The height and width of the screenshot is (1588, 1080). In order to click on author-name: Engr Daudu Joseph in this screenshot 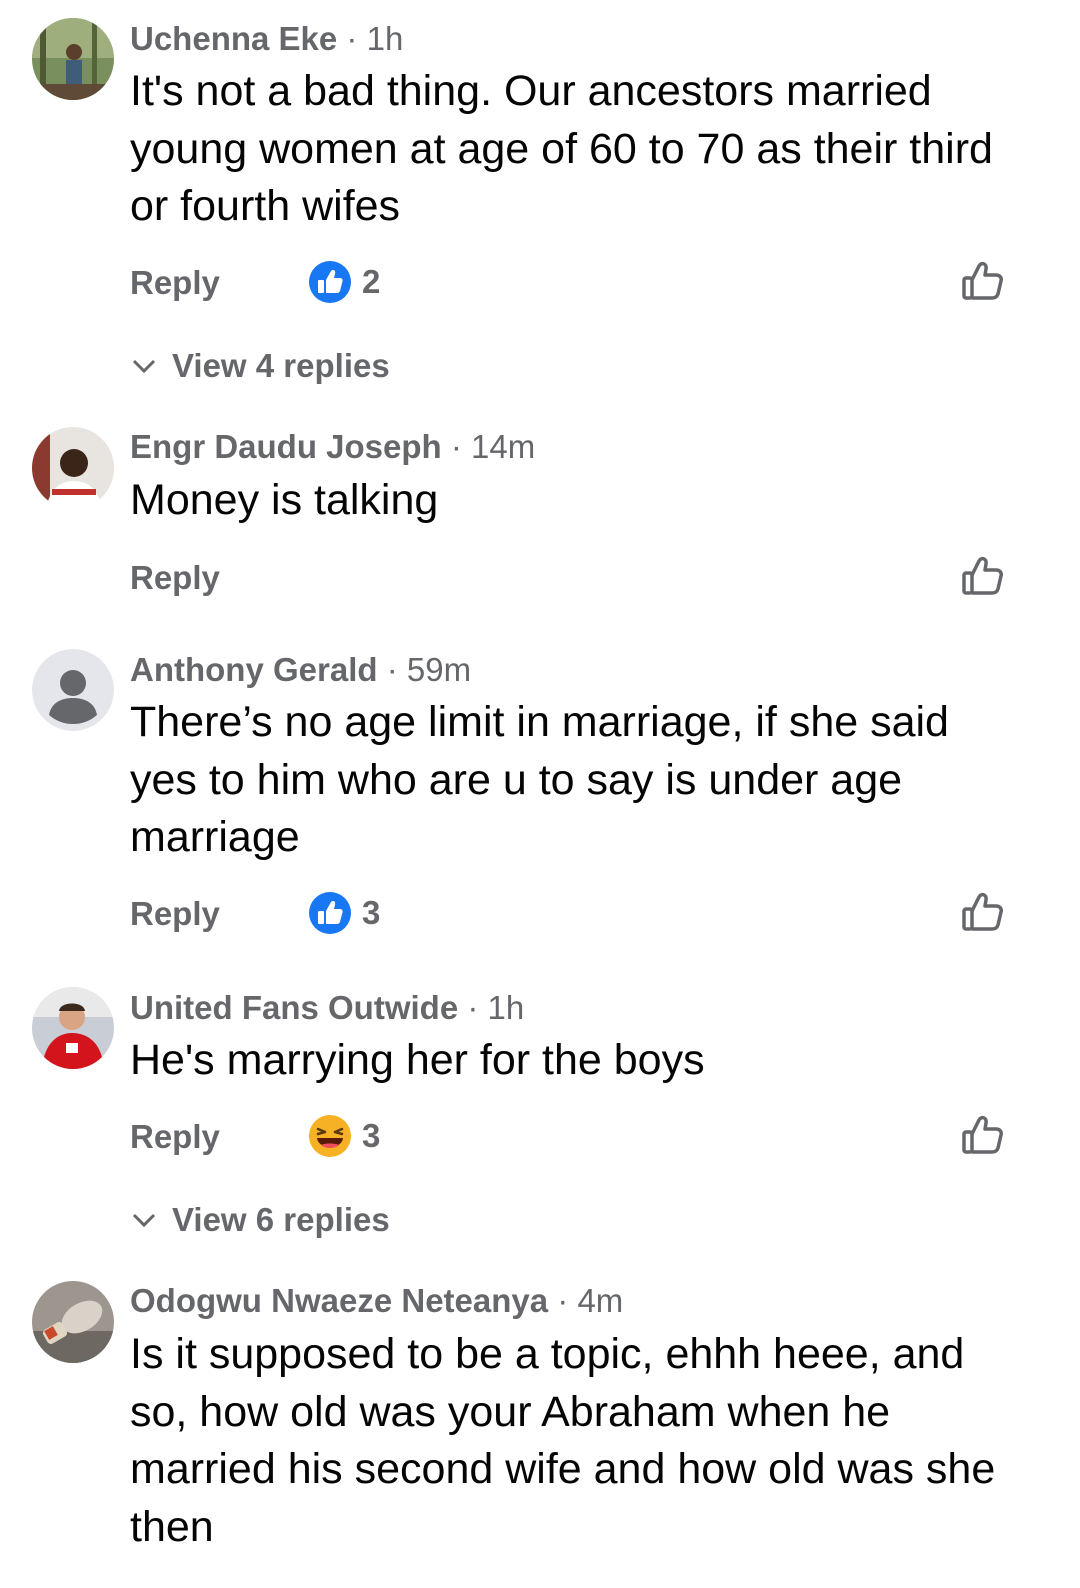, I will do `click(286, 446)`.